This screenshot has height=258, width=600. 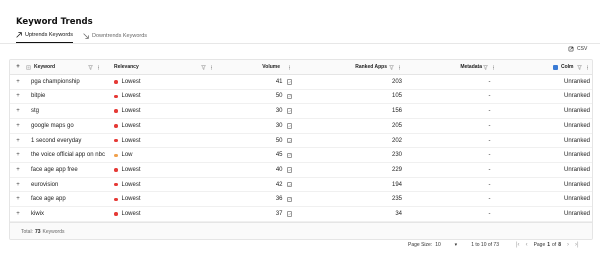 I want to click on csv-export-button: CSV, so click(x=577, y=49).